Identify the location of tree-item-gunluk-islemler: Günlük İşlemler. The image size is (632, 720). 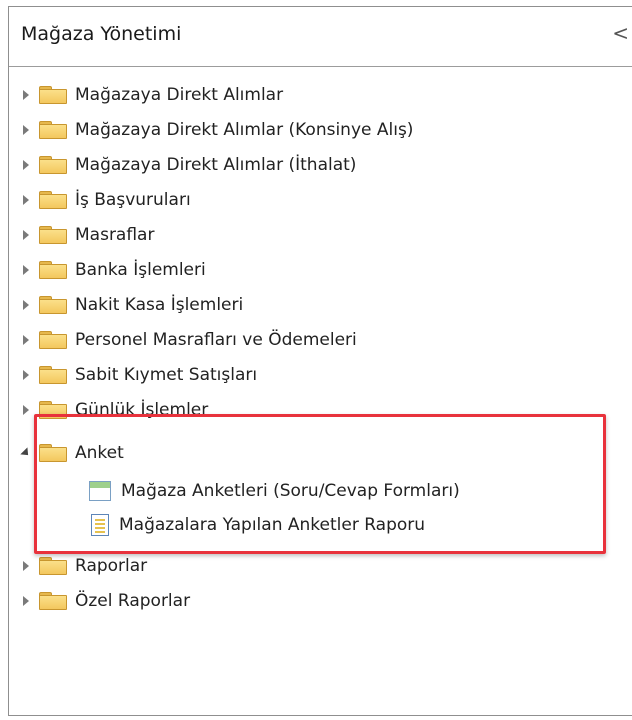
(114, 410).